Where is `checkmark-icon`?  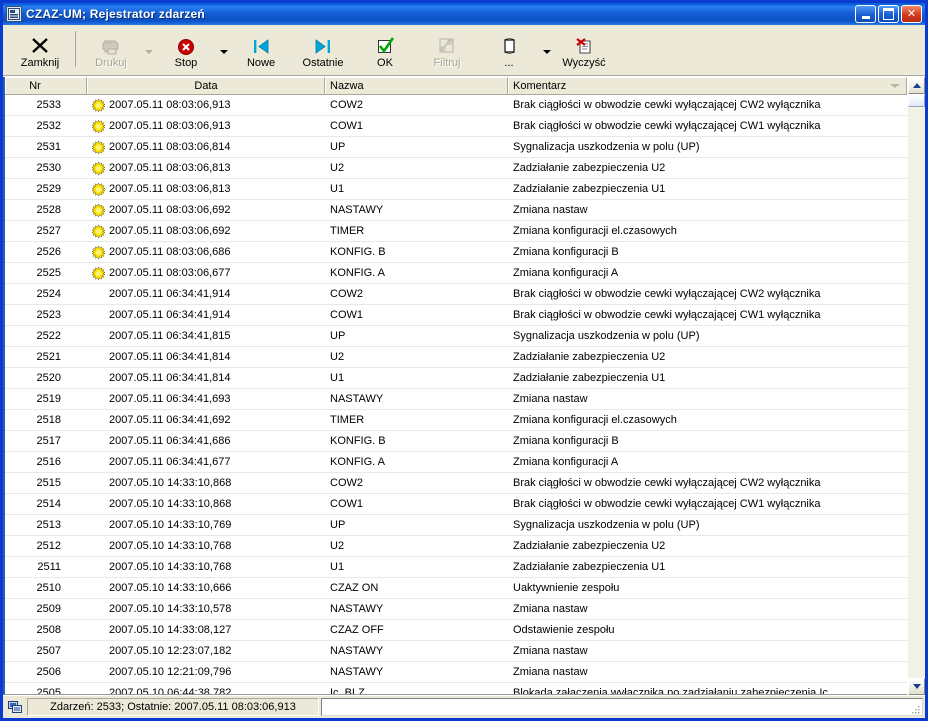 checkmark-icon is located at coordinates (385, 45).